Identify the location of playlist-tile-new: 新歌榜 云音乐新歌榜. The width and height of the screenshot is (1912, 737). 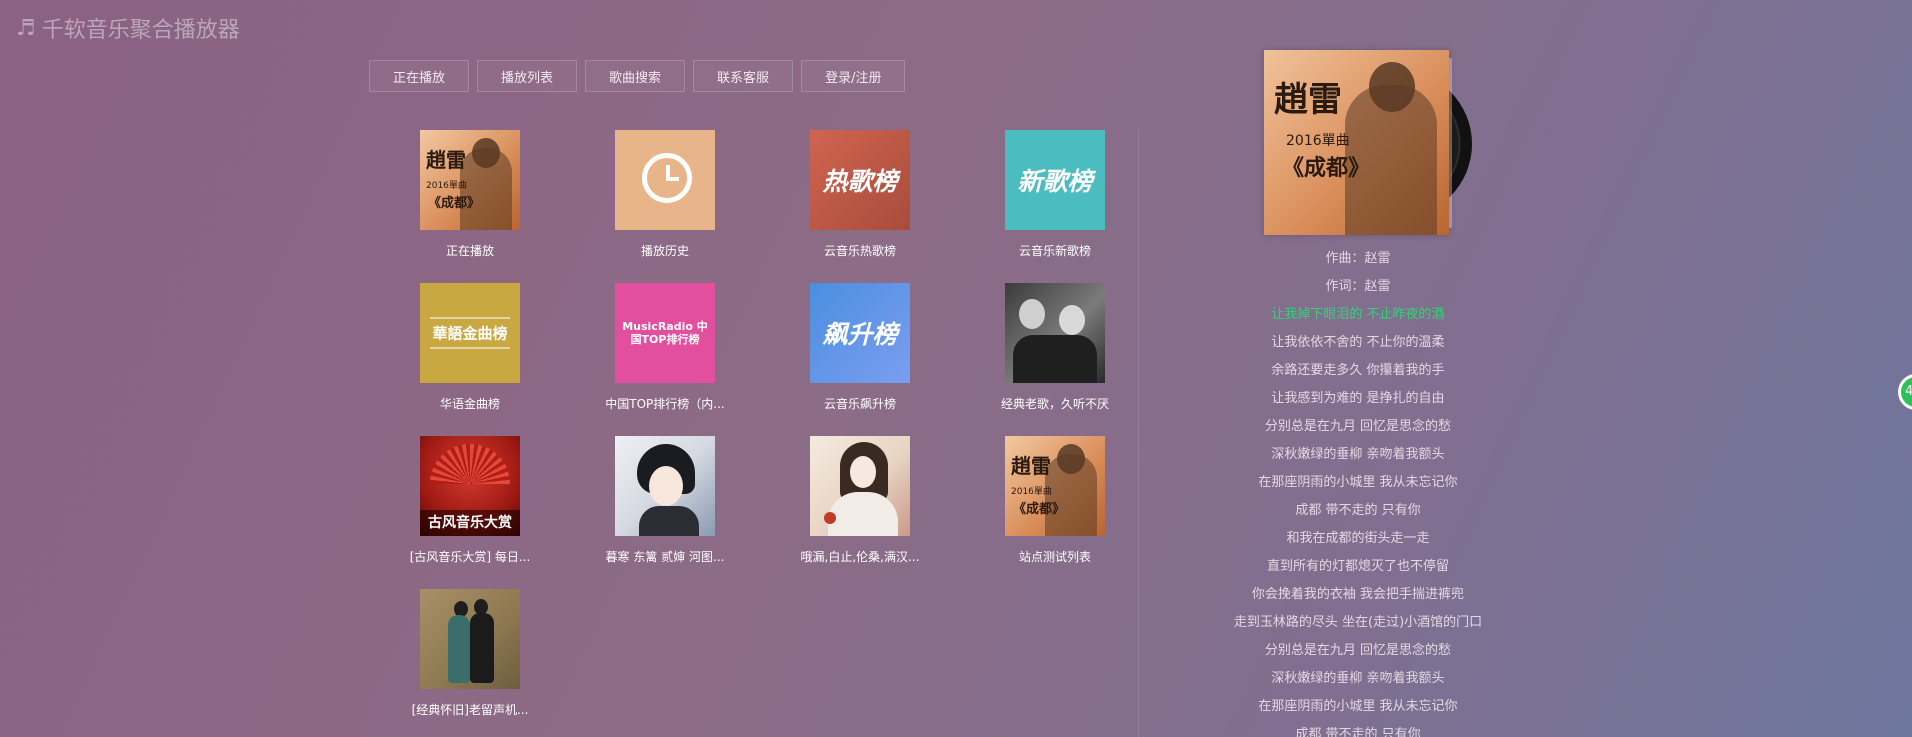
(1055, 194).